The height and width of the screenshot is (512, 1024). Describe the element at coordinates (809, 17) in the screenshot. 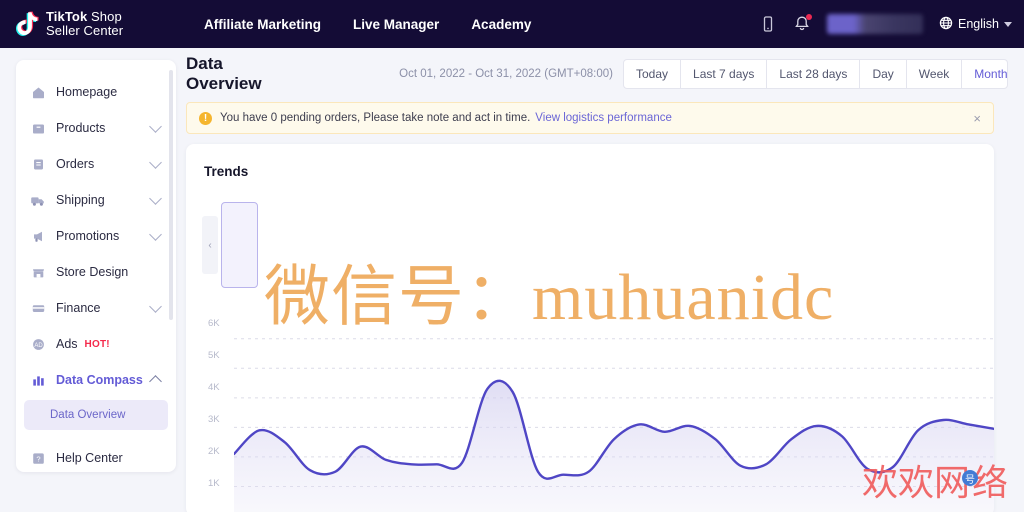

I see `notification-dot` at that location.